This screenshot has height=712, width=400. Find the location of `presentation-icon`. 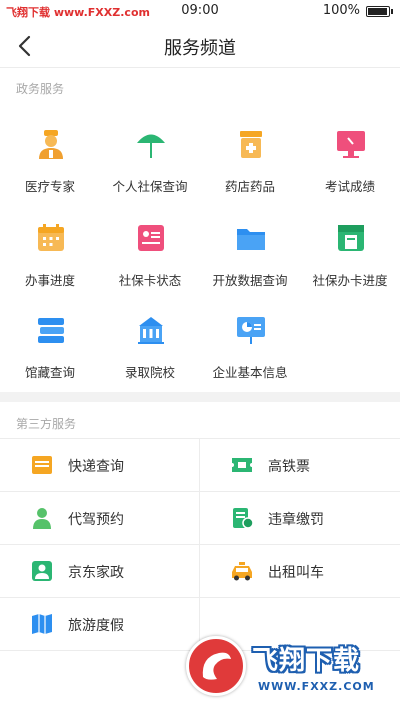

presentation-icon is located at coordinates (251, 330).